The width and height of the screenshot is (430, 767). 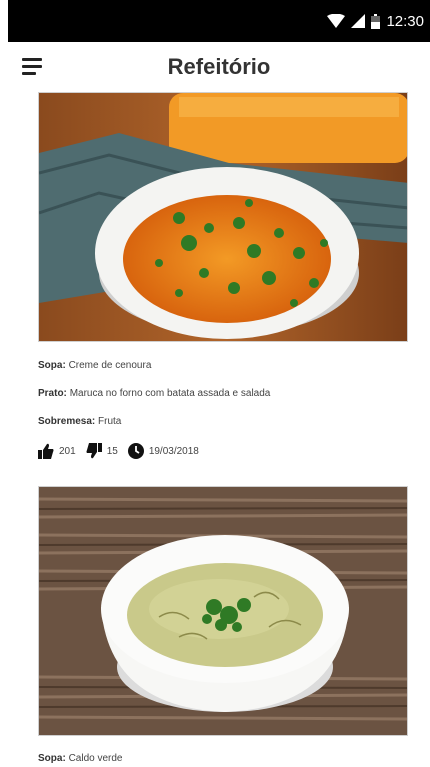 What do you see at coordinates (52, 393) in the screenshot?
I see `main-dish-label: Prato:` at bounding box center [52, 393].